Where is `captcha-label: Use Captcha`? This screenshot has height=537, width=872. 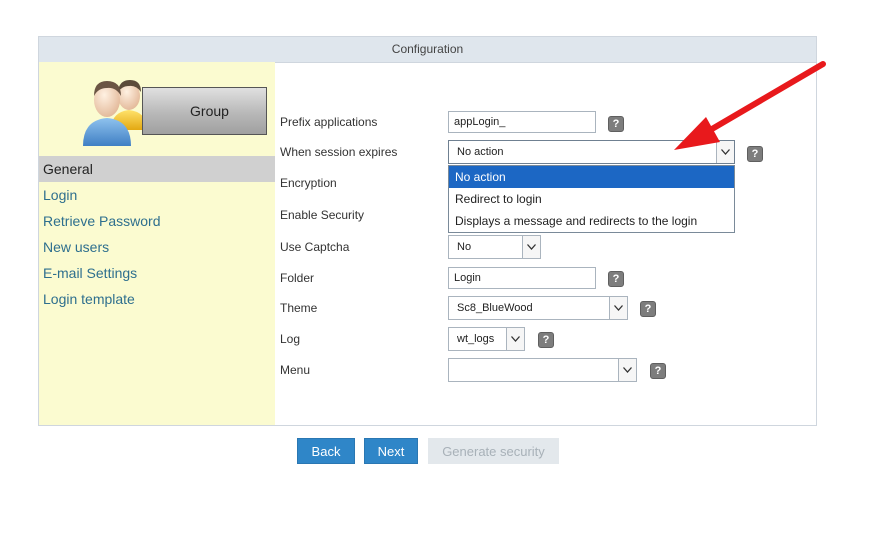 captcha-label: Use Captcha is located at coordinates (315, 247).